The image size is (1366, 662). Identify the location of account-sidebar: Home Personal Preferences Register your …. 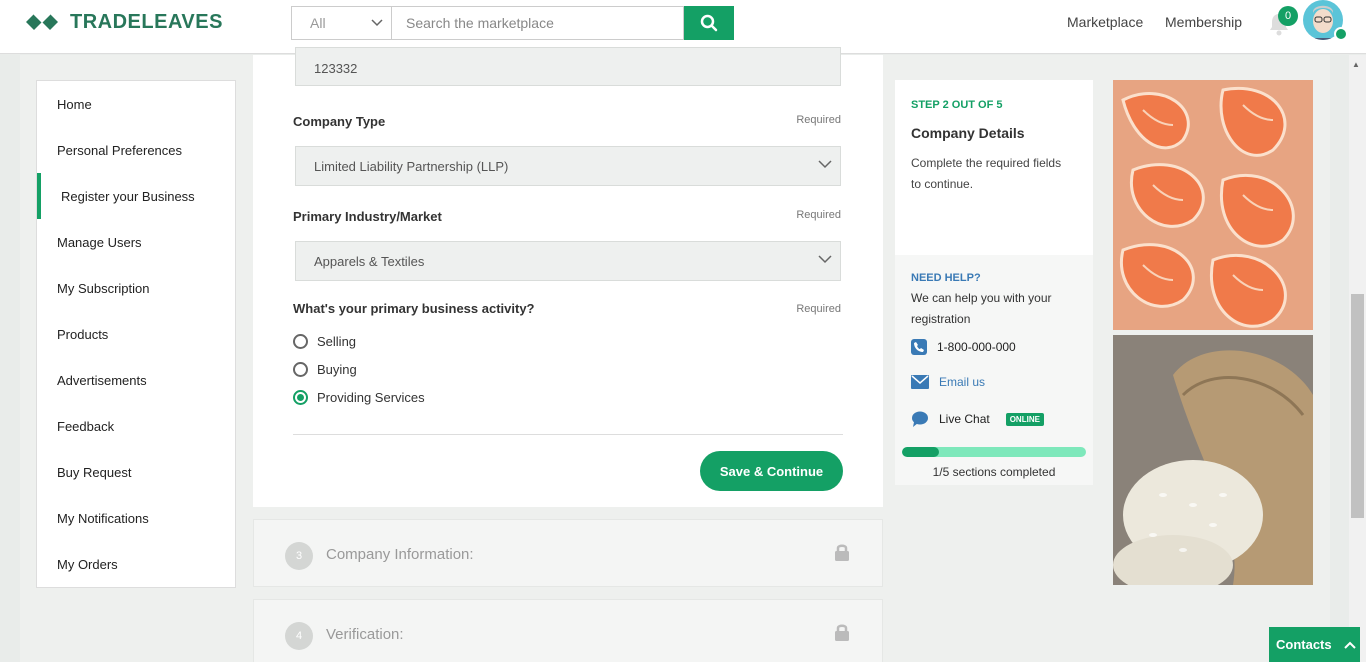
(136, 334).